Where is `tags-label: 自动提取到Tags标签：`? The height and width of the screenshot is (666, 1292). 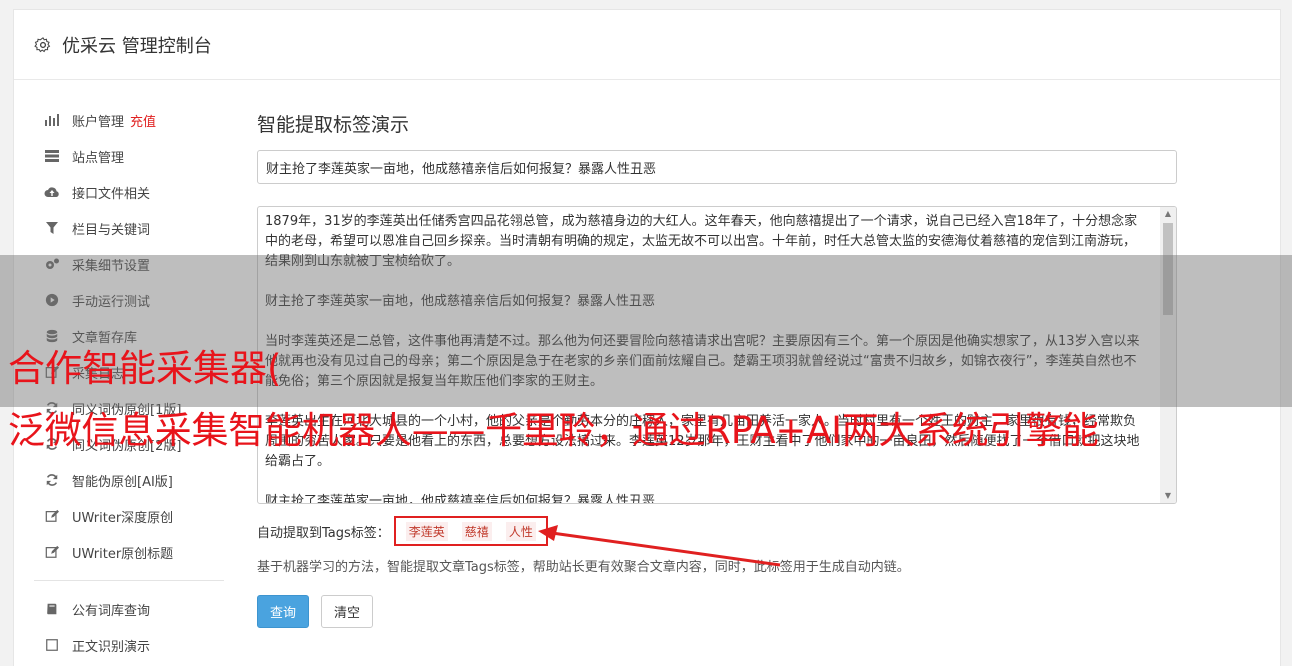 tags-label: 自动提取到Tags标签： is located at coordinates (323, 533).